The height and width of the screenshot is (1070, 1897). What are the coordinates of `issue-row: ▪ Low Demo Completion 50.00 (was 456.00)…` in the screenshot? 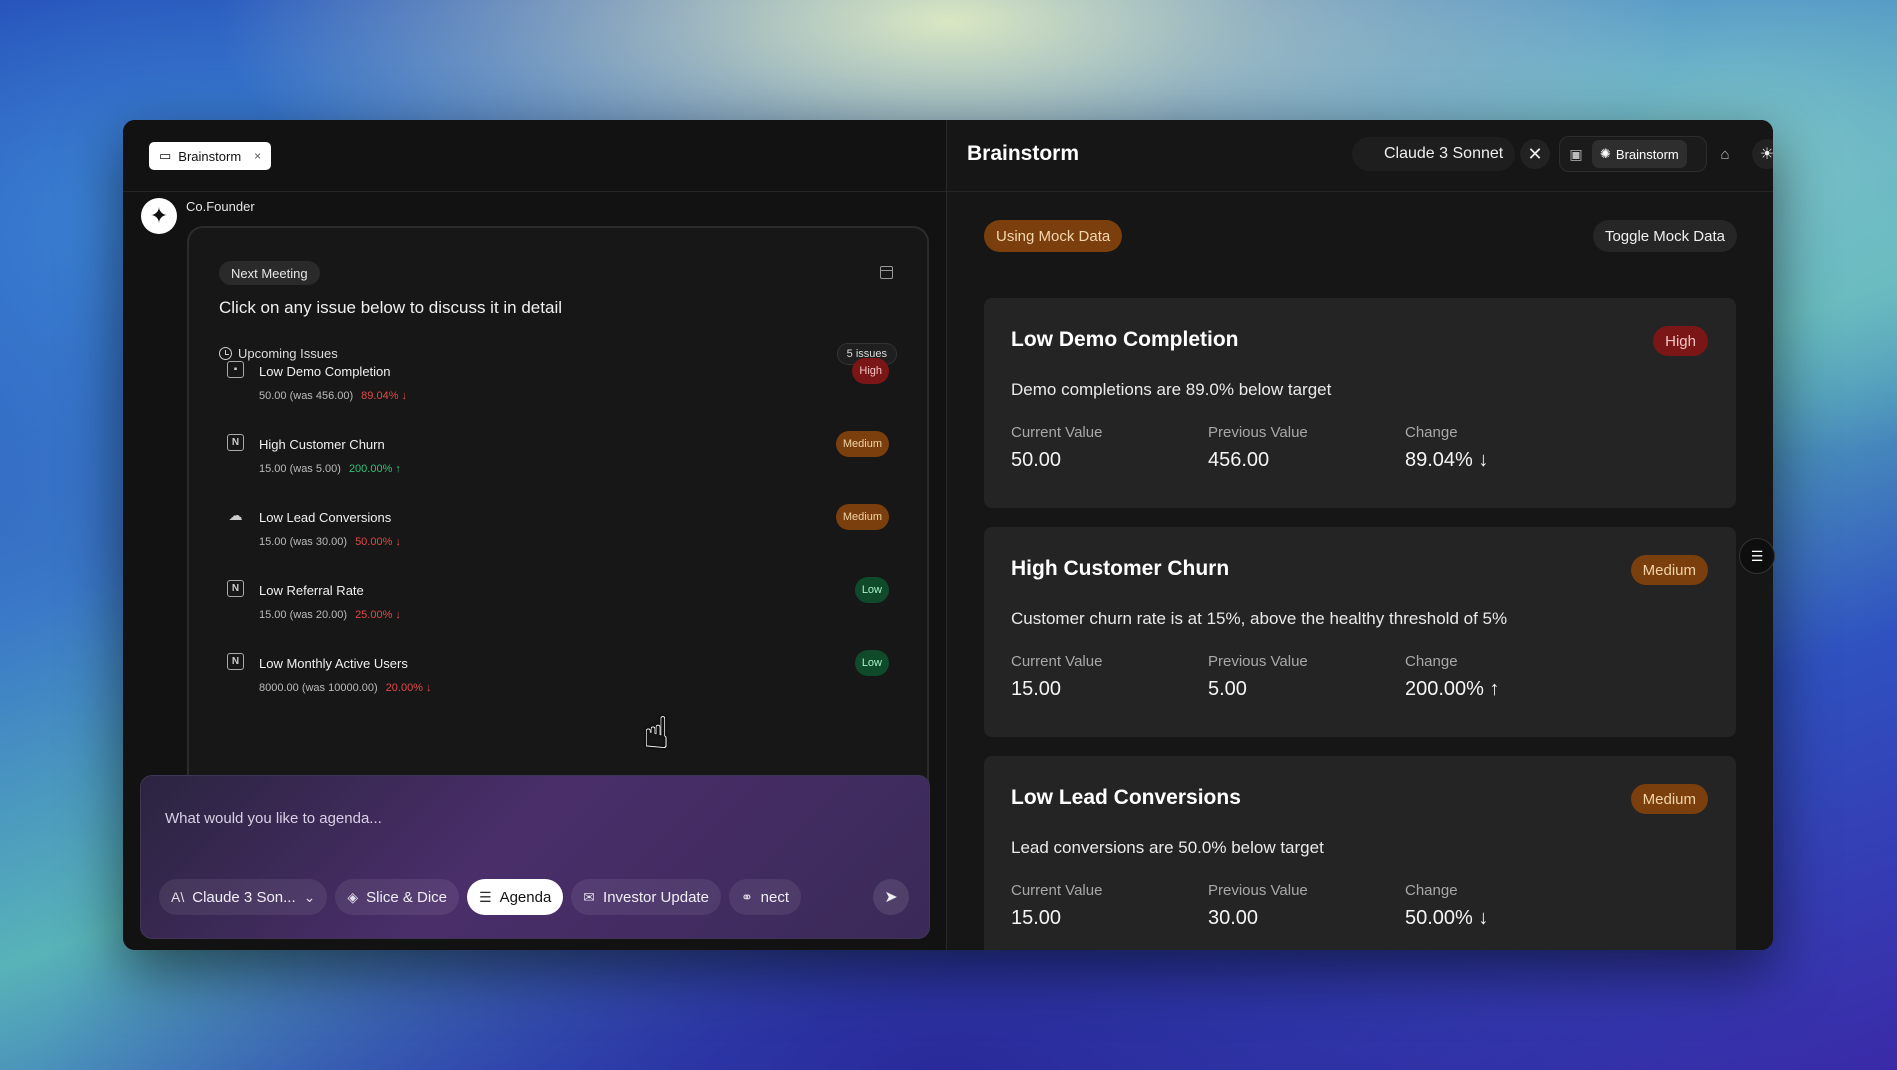 It's located at (562, 388).